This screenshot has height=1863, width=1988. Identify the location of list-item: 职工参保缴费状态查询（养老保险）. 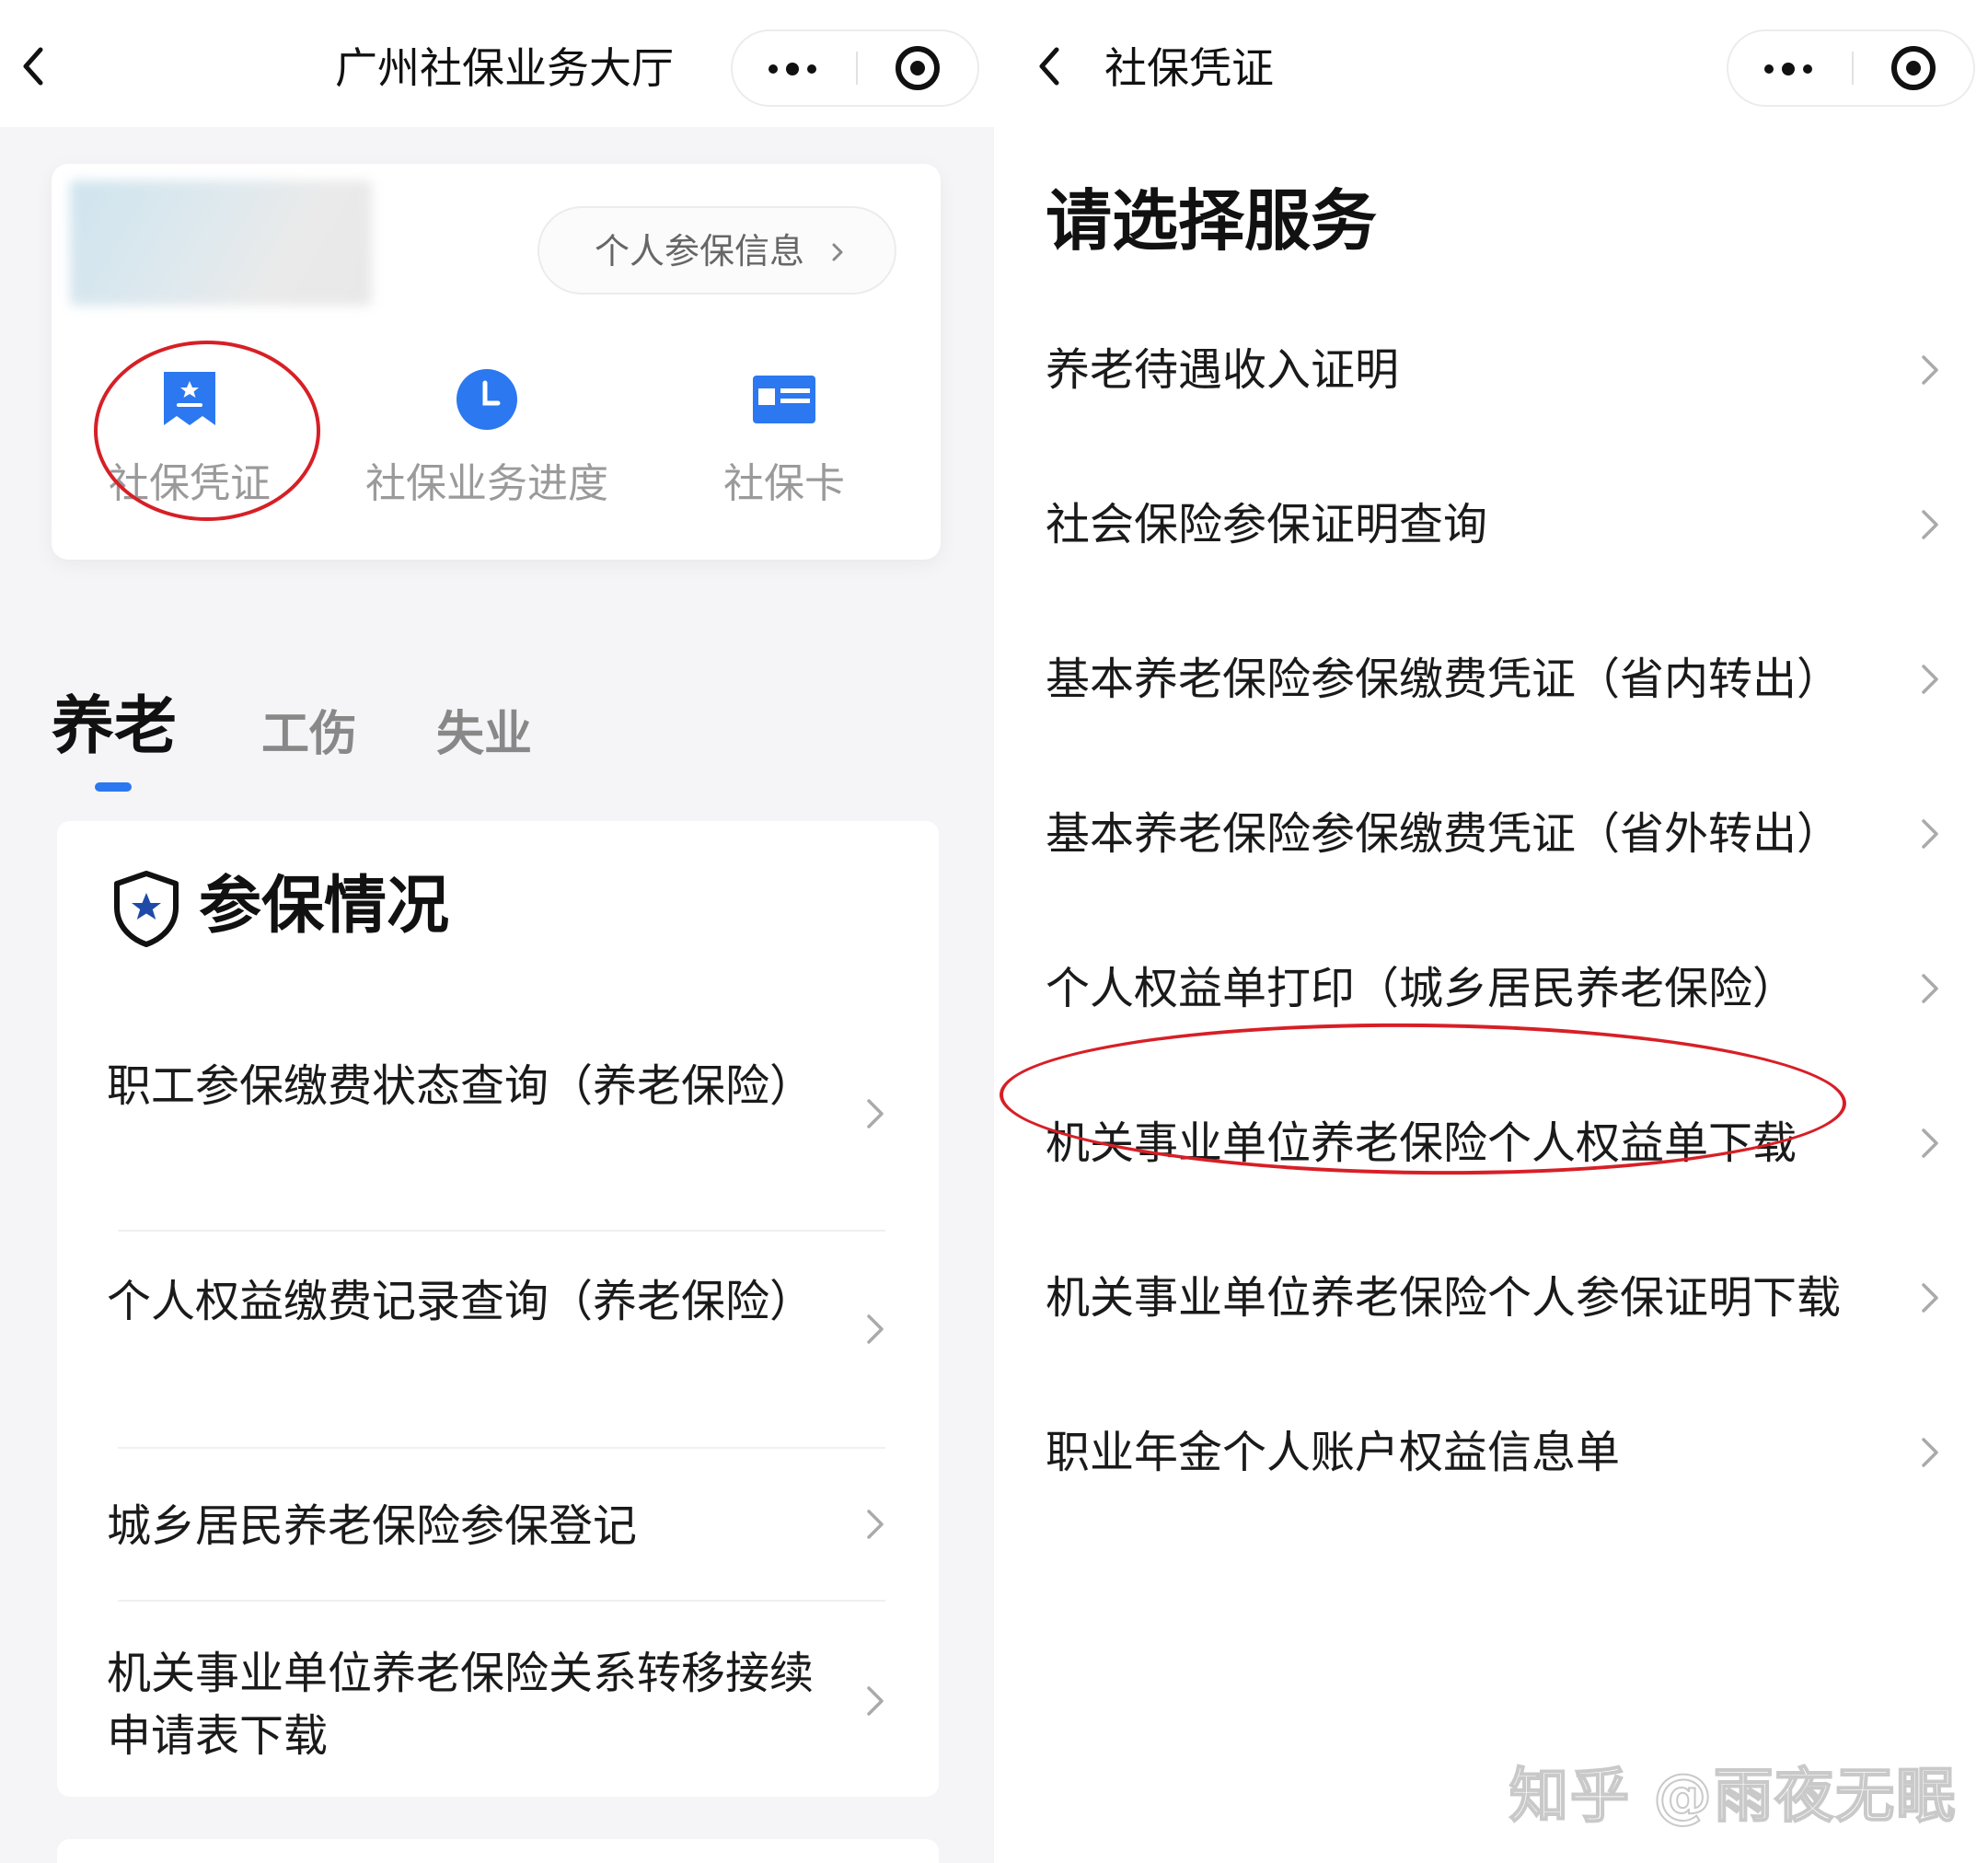
(498, 1125).